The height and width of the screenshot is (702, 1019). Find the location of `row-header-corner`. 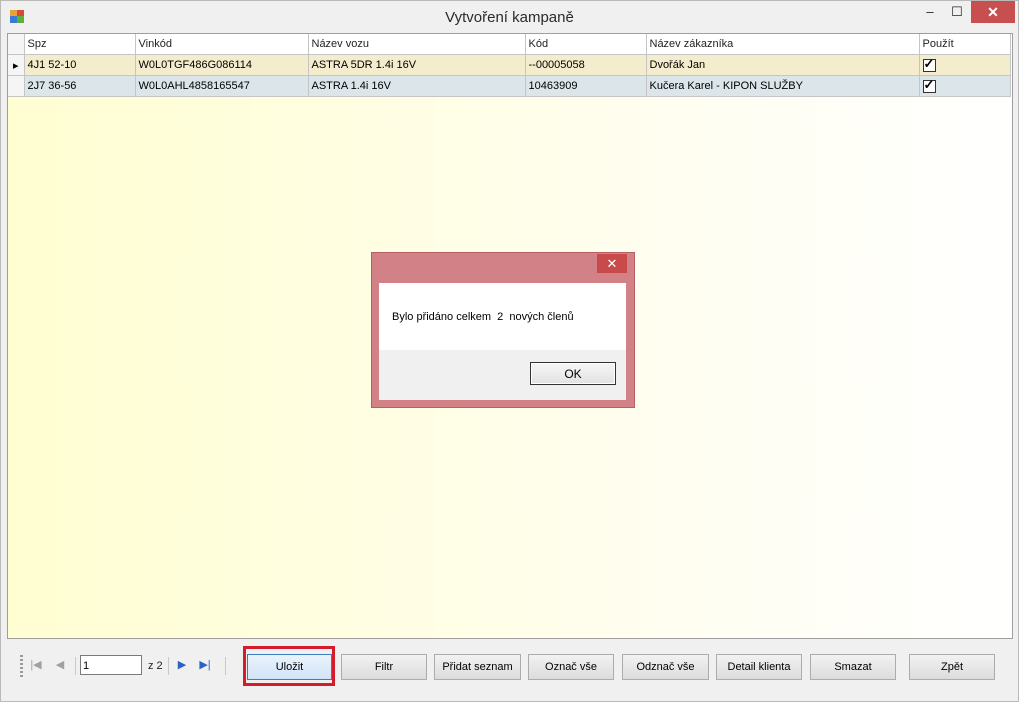

row-header-corner is located at coordinates (16, 44).